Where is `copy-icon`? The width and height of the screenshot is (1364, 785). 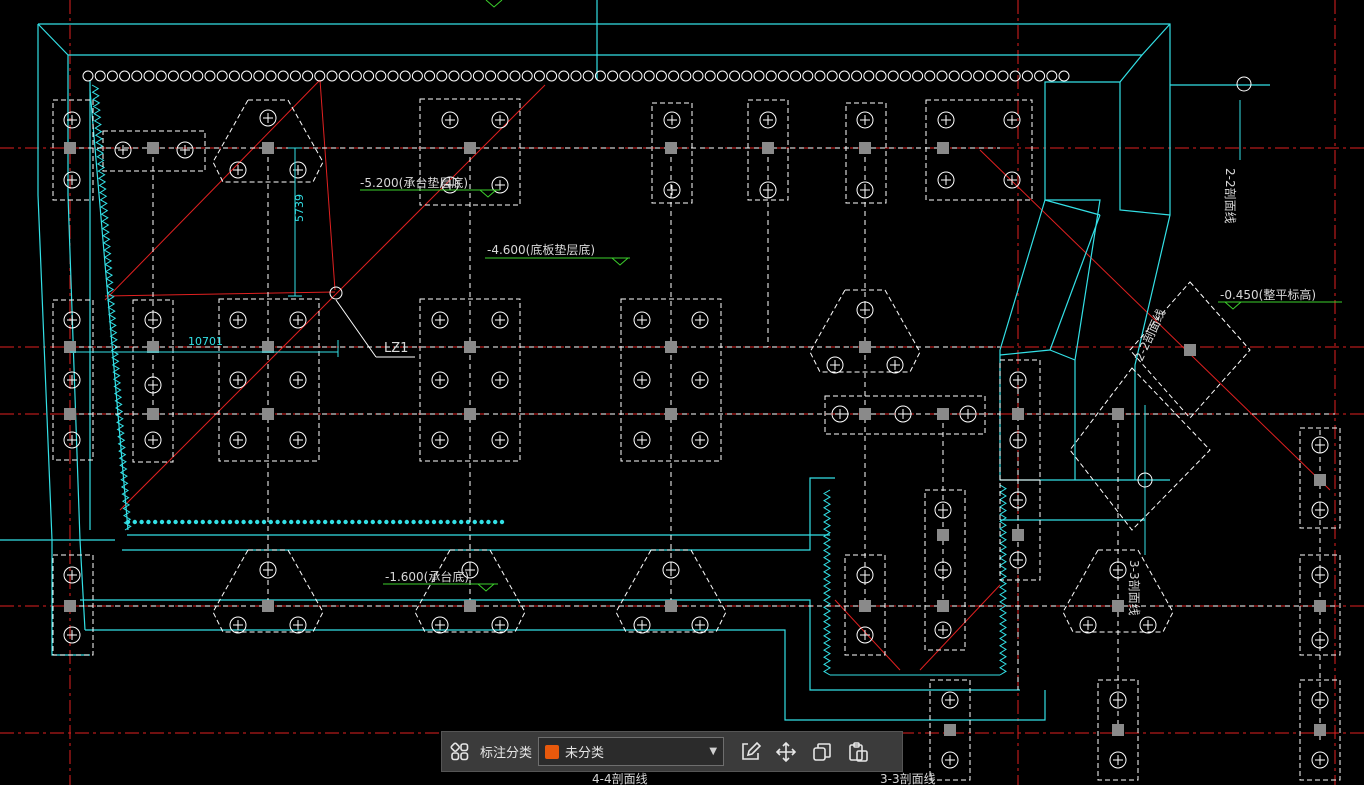 copy-icon is located at coordinates (822, 751).